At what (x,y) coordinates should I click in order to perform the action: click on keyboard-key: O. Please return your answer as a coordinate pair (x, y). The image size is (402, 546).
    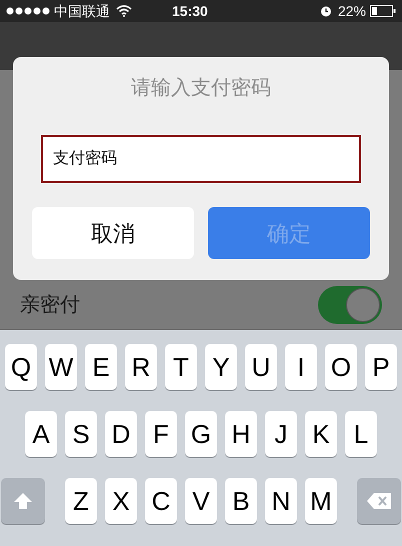
    Looking at the image, I should click on (341, 367).